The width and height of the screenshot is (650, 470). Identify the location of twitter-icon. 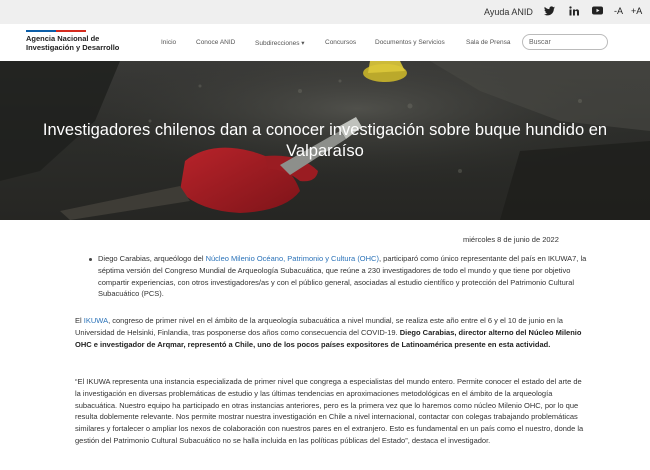
(549, 11).